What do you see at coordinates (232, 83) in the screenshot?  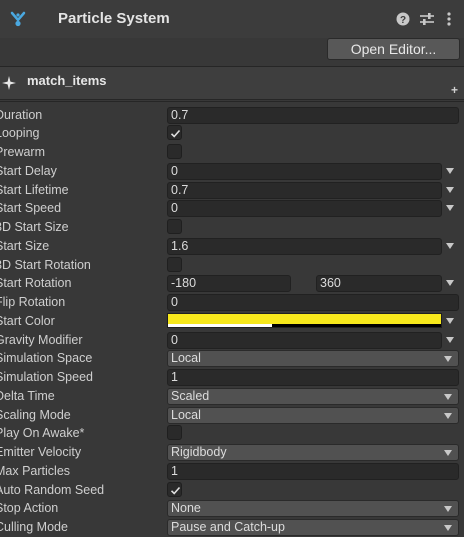 I see `module-header: match_items +` at bounding box center [232, 83].